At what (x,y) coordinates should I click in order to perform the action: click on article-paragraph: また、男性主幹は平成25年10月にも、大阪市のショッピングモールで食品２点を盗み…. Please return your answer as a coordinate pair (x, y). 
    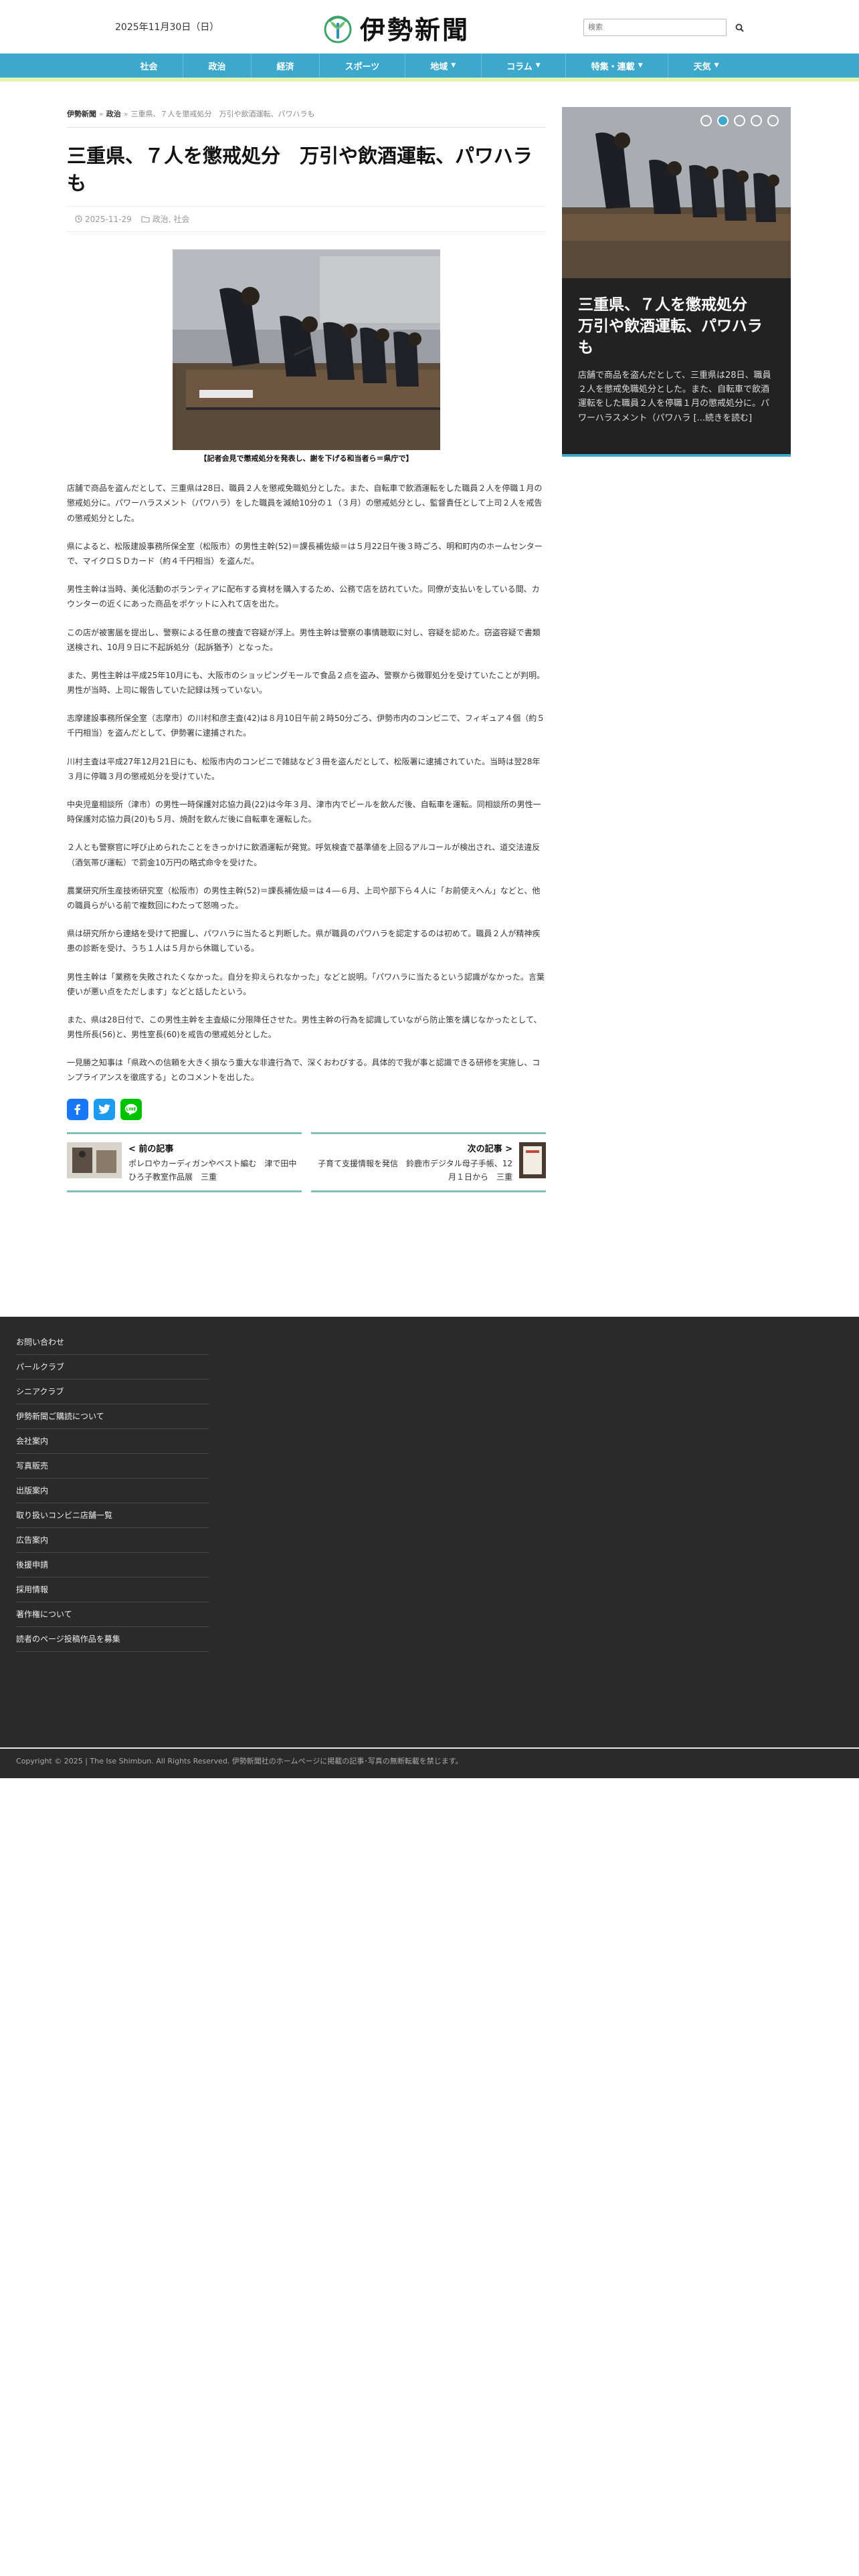
    Looking at the image, I should click on (306, 682).